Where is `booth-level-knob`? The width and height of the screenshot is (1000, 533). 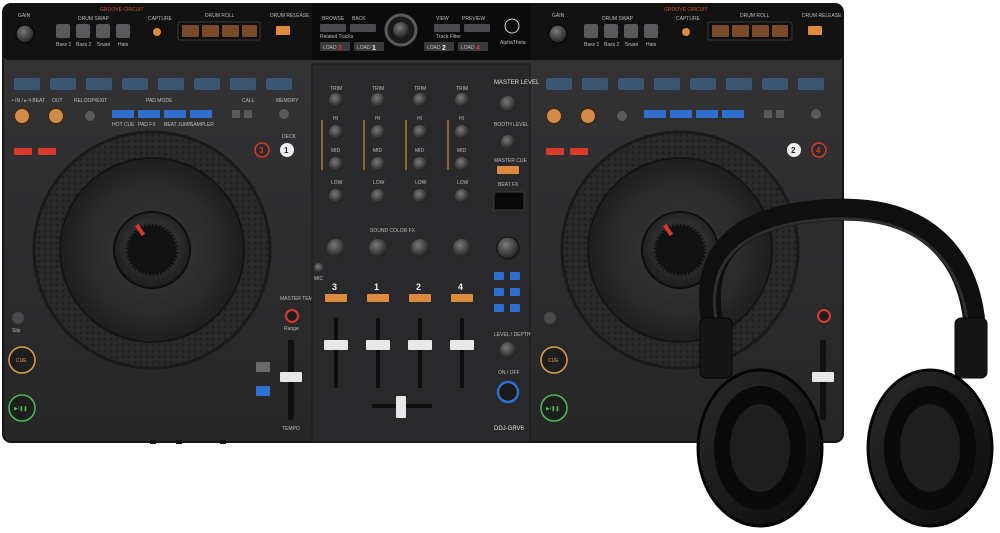 booth-level-knob is located at coordinates (508, 142).